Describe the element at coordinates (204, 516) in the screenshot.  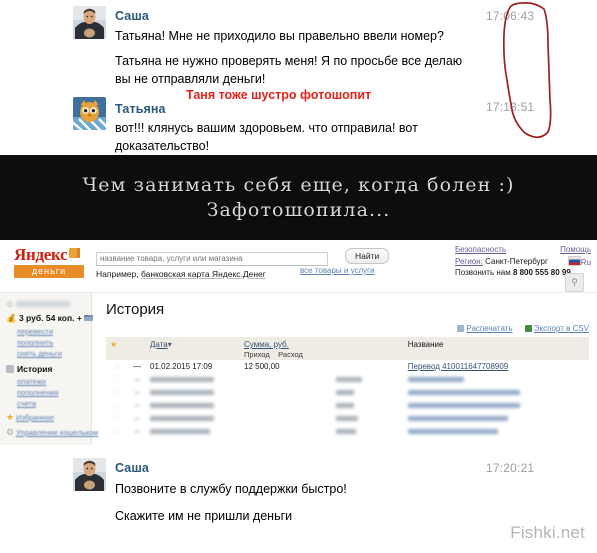
I see `chat-message-line: Скажите им не пришли деньги` at that location.